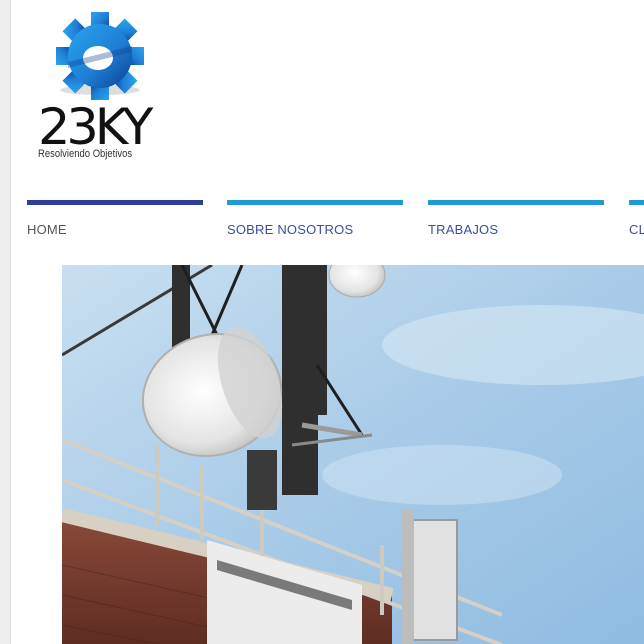  Describe the element at coordinates (47, 229) in the screenshot. I see `nav-label-home: HOME` at that location.